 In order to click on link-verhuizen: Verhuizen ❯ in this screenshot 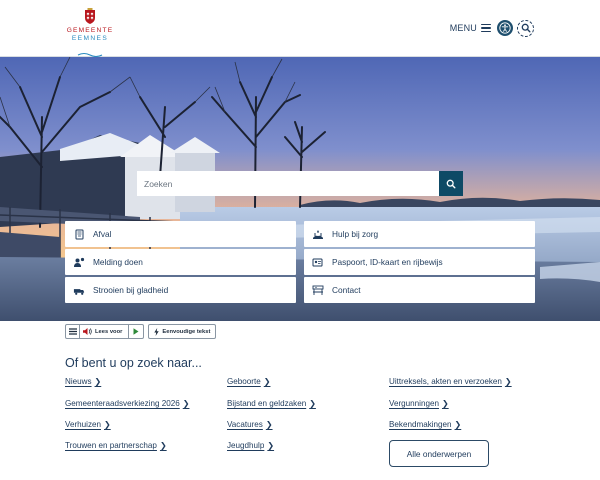, I will do `click(88, 424)`.